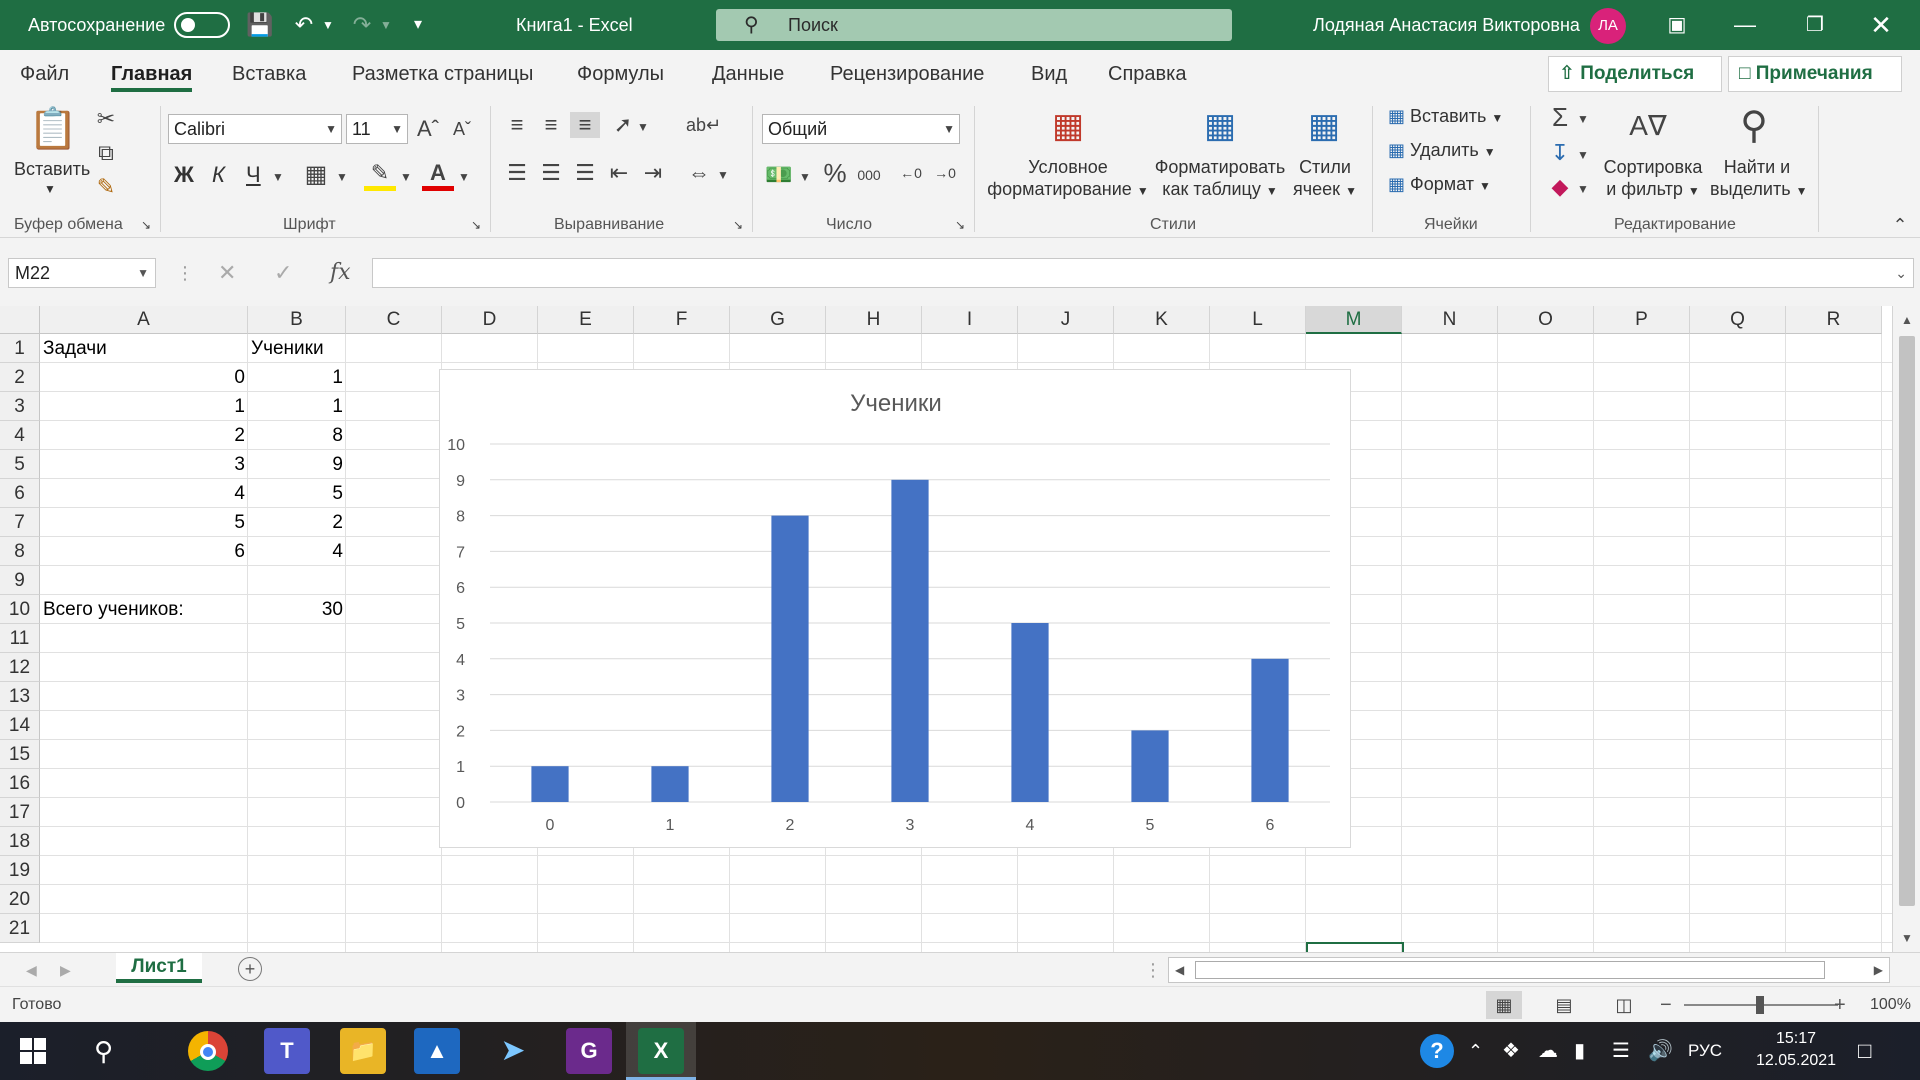 This screenshot has height=1080, width=1920. Describe the element at coordinates (1642, 320) in the screenshot. I see `column-header-p: P` at that location.